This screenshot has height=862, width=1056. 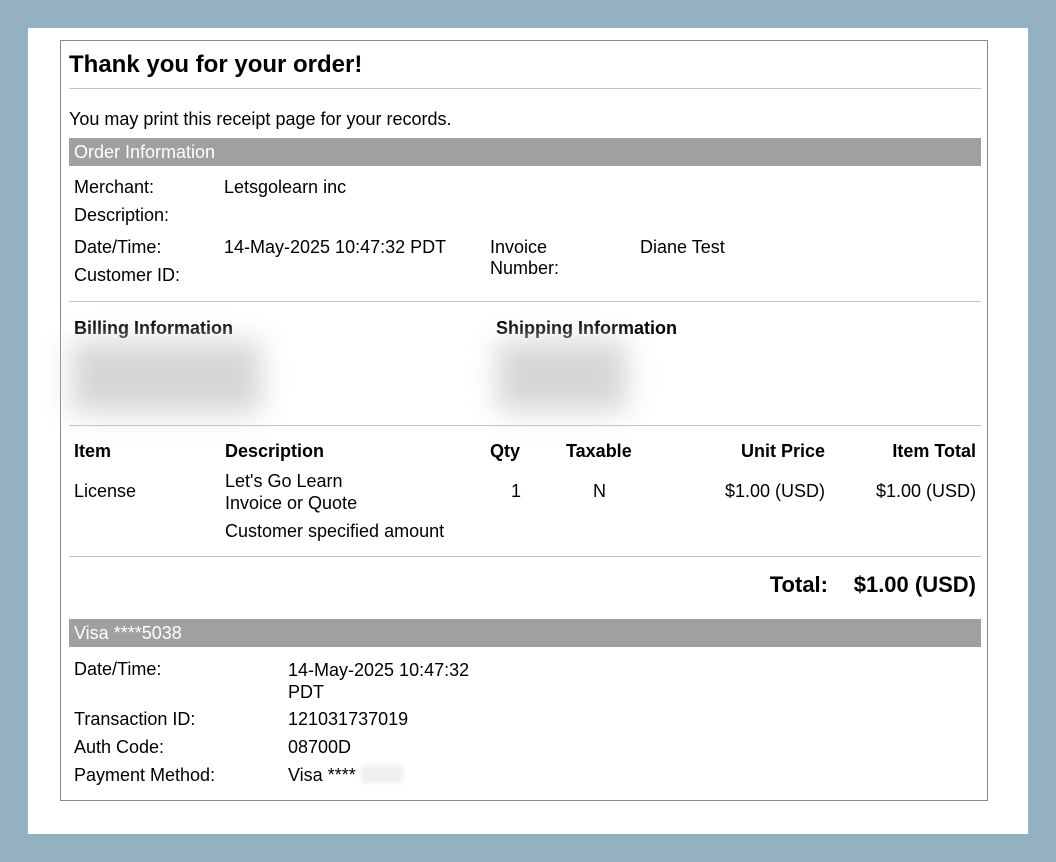 I want to click on auth-code-value: 08700D, so click(x=320, y=747).